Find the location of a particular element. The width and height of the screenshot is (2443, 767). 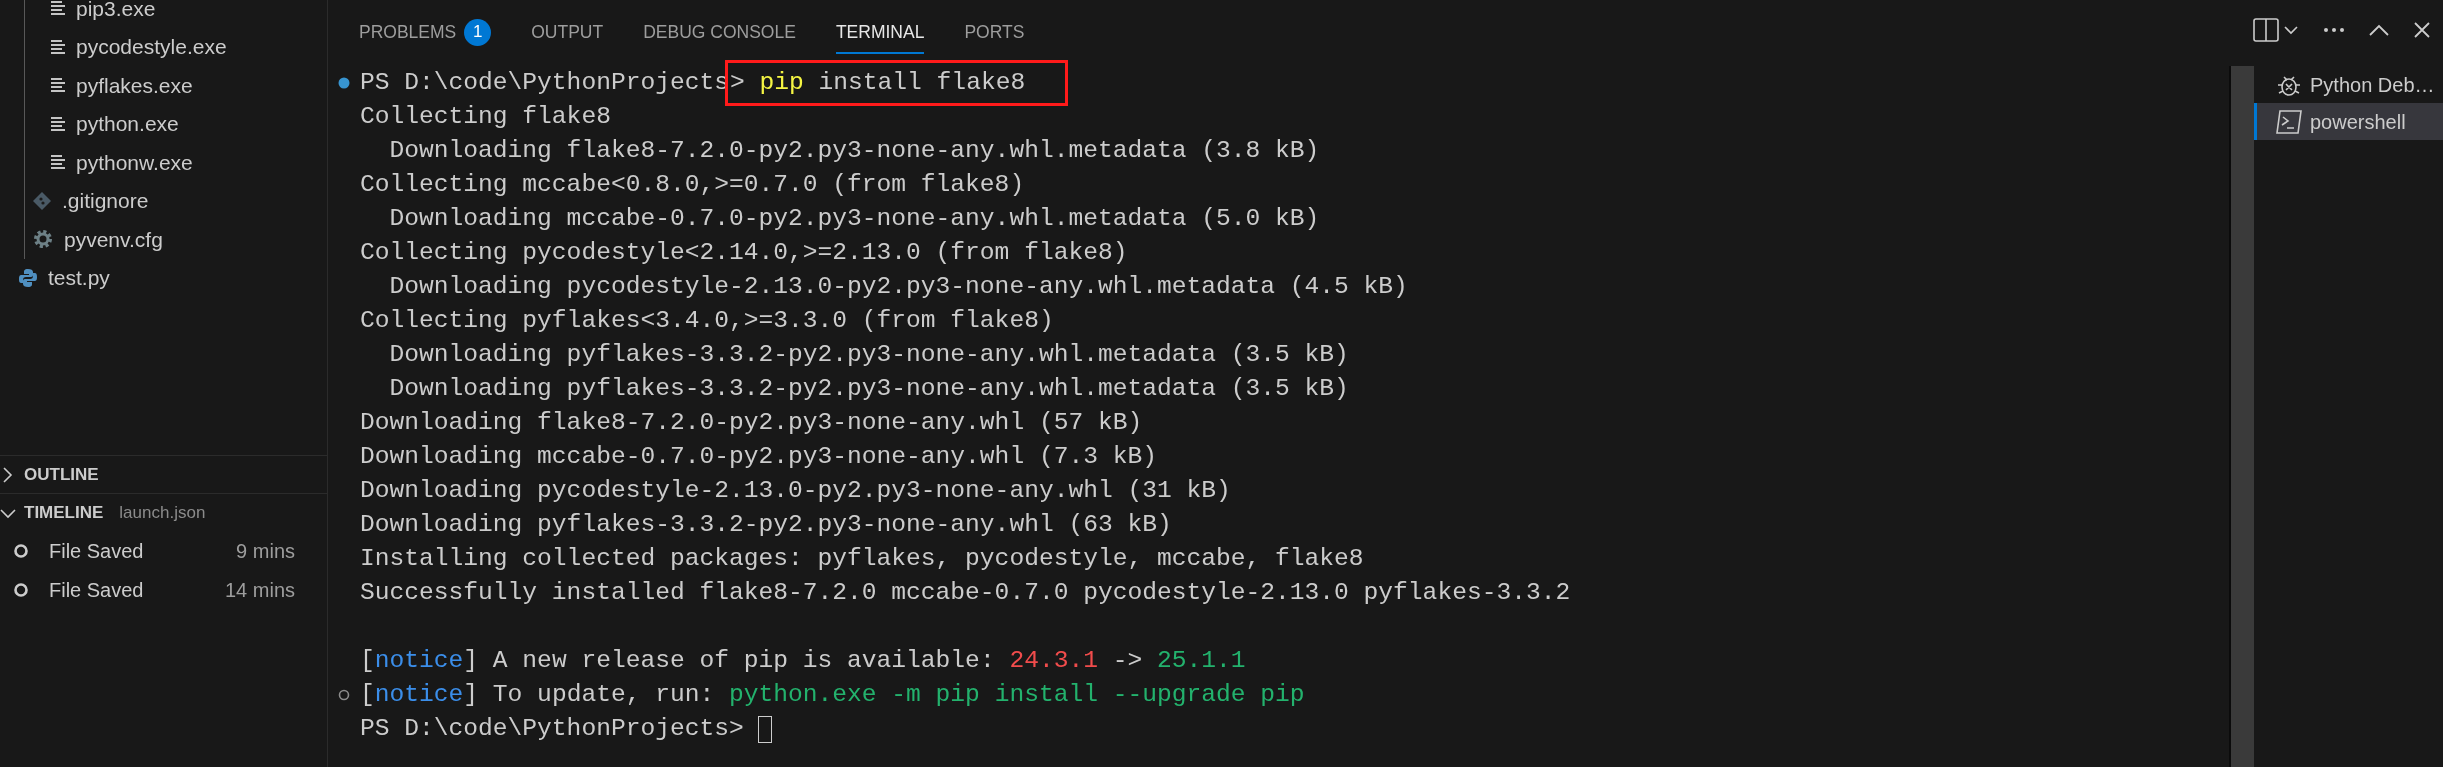

terminal-line: Downloading pyflakes-3.3.2-py2.py3-none-any.whl (63 kB) is located at coordinates (766, 525).